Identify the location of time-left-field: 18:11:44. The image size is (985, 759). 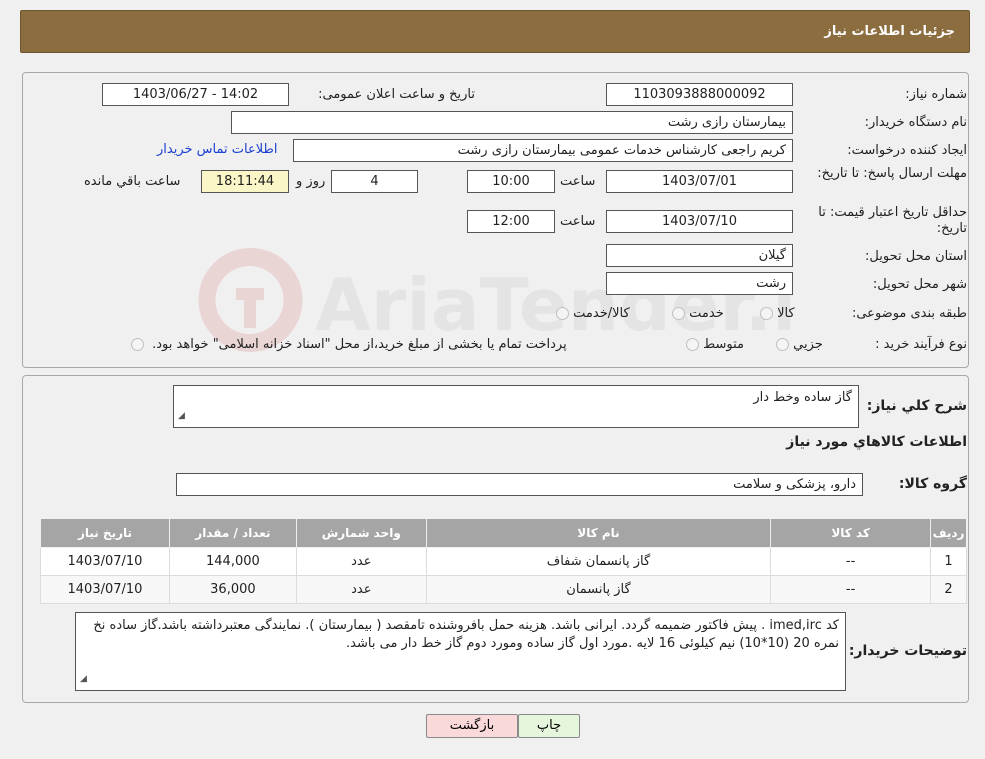
(245, 181).